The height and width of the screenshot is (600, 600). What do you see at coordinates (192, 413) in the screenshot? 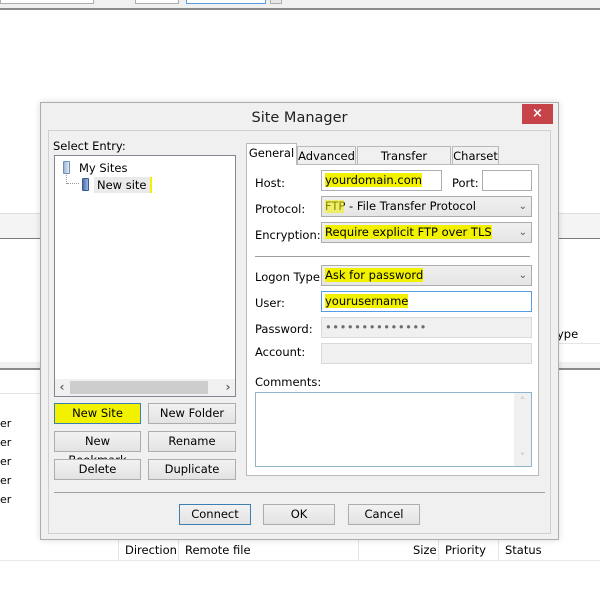
I see `new-folder-button: New Folder` at bounding box center [192, 413].